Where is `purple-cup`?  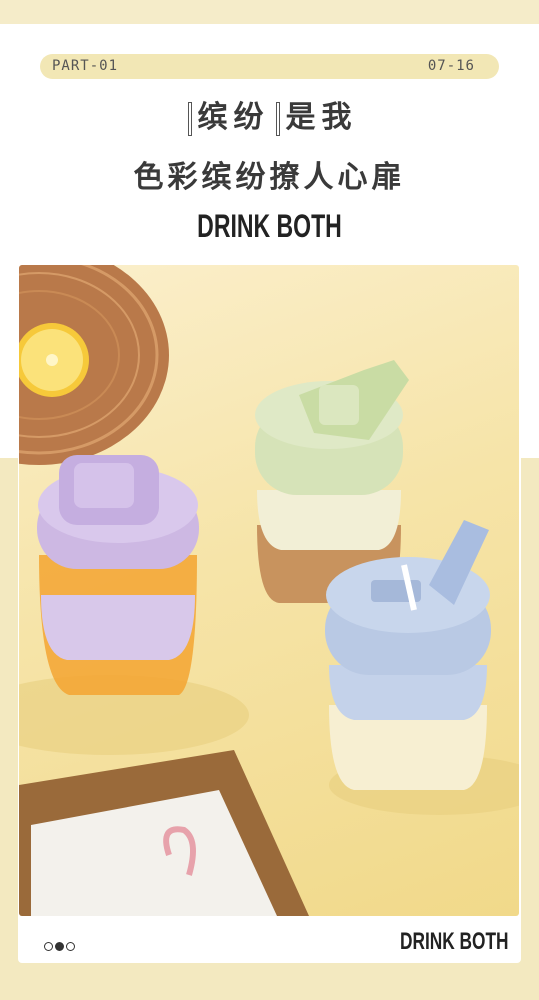
purple-cup is located at coordinates (118, 575).